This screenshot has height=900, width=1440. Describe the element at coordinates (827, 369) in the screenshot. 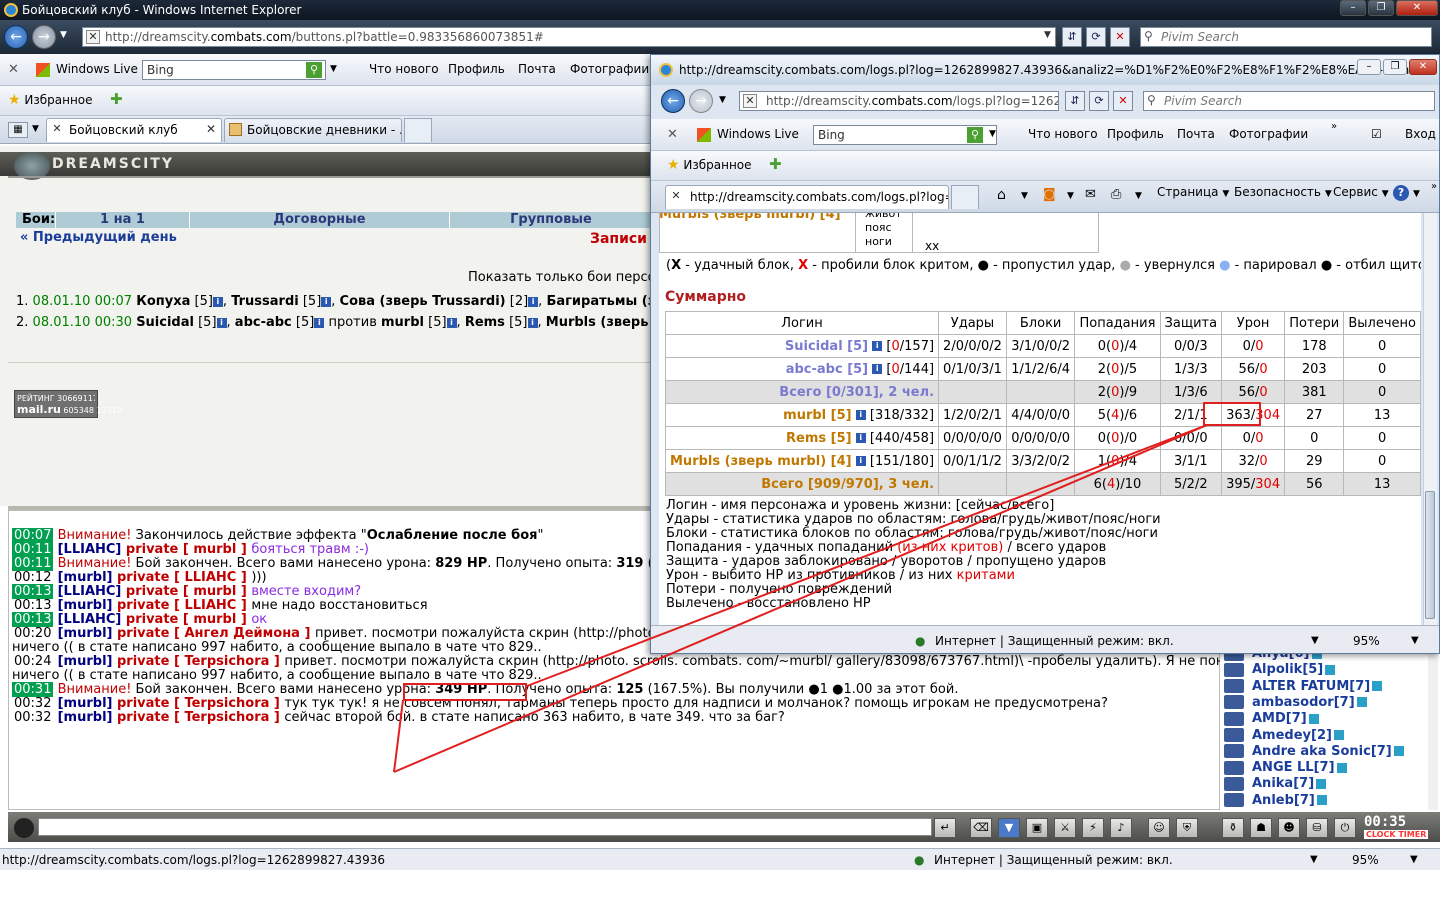

I see `player-name: abc-abc [5]` at that location.